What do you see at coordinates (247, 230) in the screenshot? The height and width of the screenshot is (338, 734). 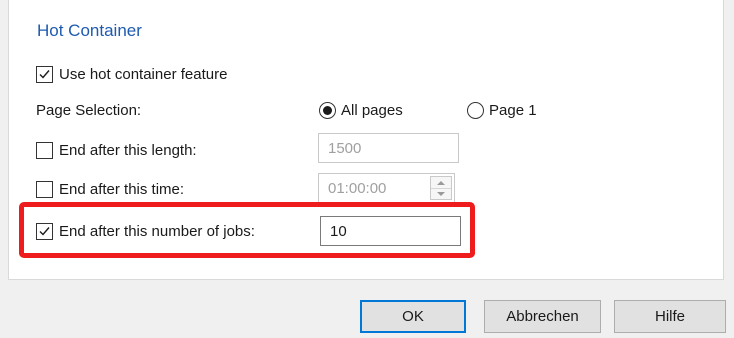 I see `highlight-box` at bounding box center [247, 230].